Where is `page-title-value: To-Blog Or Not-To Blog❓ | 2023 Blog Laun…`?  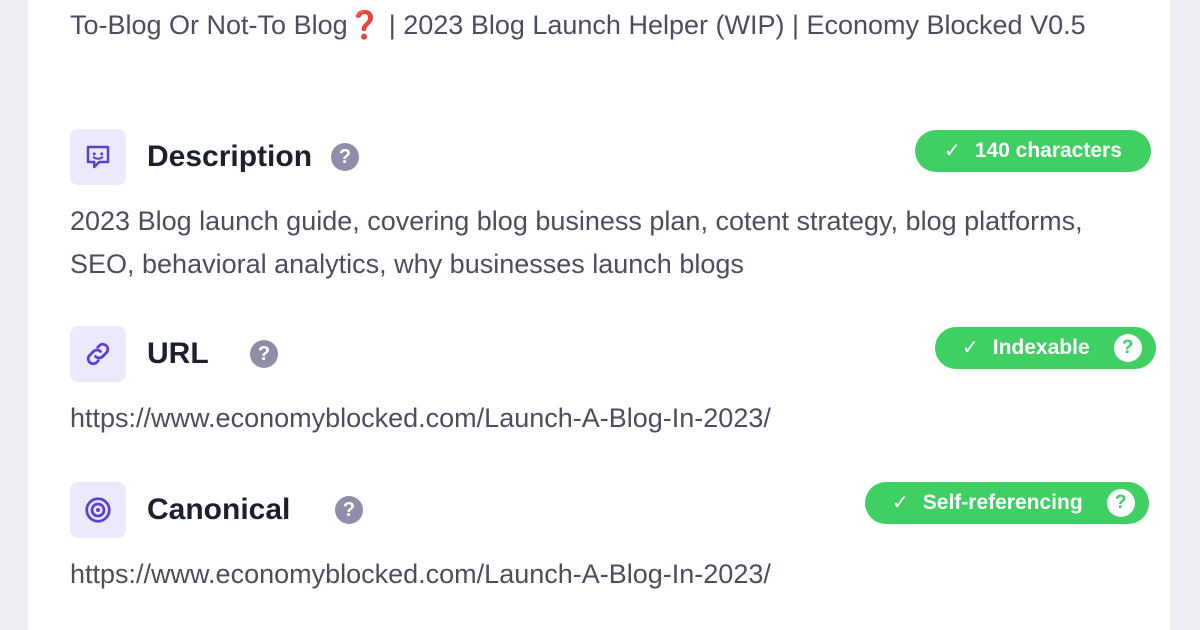 page-title-value: To-Blog Or Not-To Blog❓ | 2023 Blog Laun… is located at coordinates (578, 25).